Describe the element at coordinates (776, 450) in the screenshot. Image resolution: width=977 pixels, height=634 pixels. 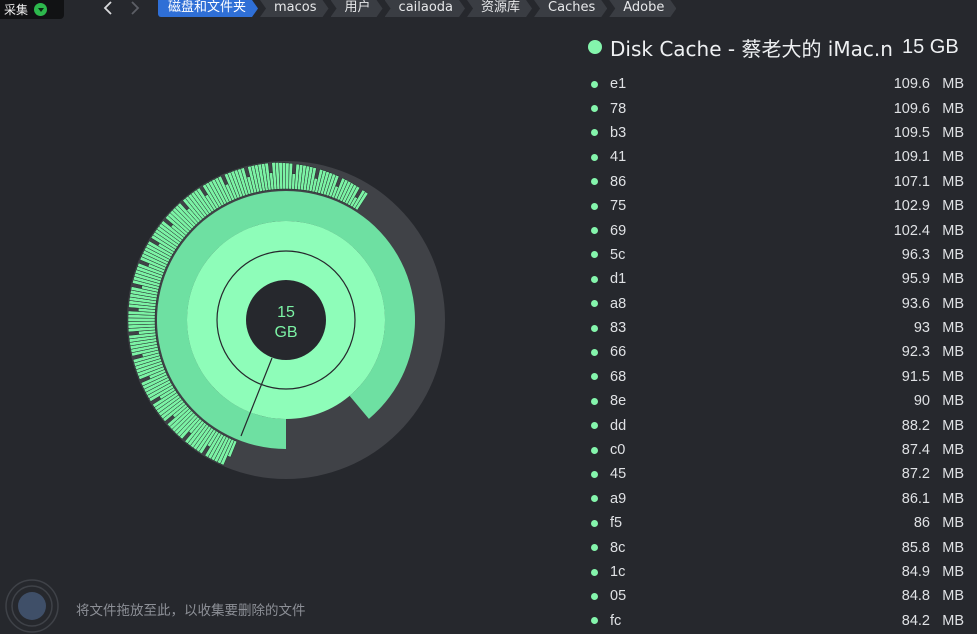
I see `list-item: c0 87.4 MB` at that location.